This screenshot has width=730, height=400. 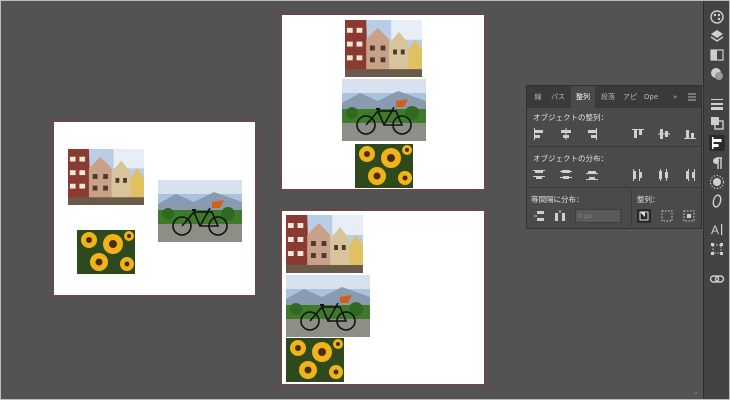 I want to click on distribute-vertical-center-icon, so click(x=566, y=175).